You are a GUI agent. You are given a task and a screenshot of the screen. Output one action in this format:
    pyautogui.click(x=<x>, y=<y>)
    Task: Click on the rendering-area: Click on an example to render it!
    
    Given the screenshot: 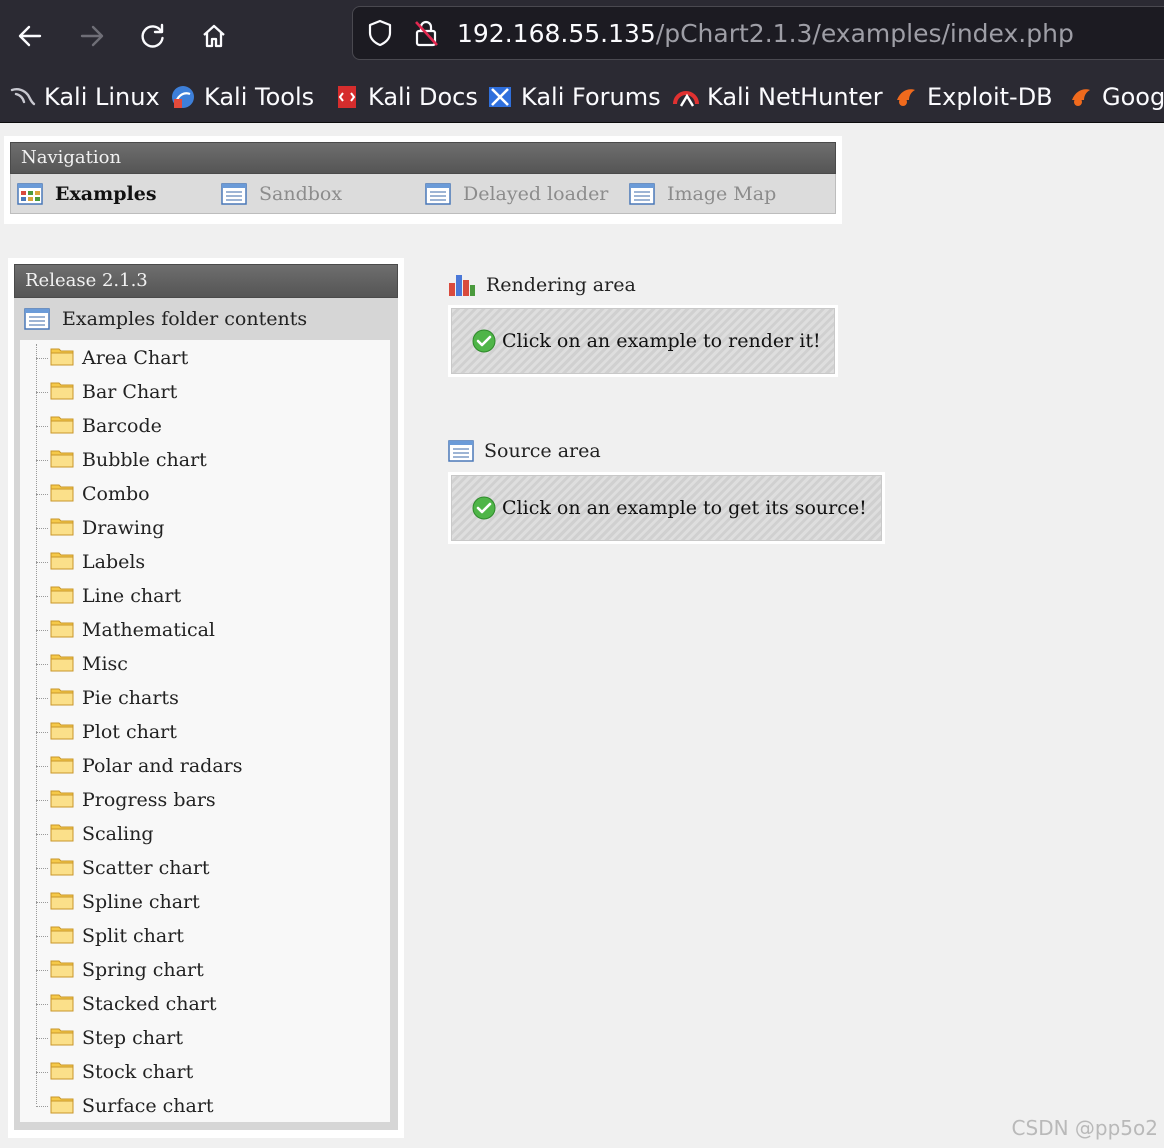 What is the action you would take?
    pyautogui.click(x=643, y=341)
    